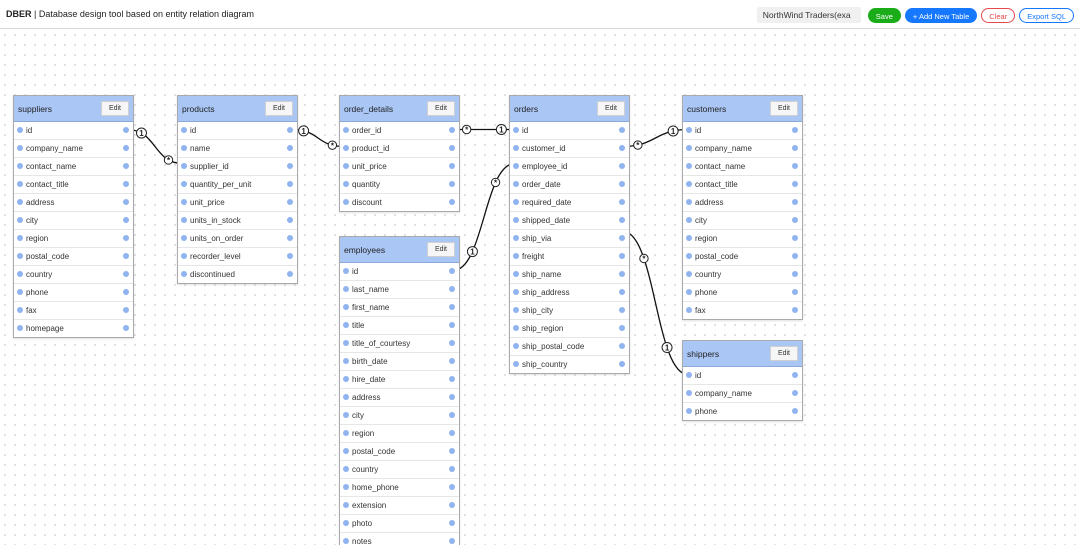  Describe the element at coordinates (569, 311) in the screenshot. I see `field-row: ship_city` at that location.